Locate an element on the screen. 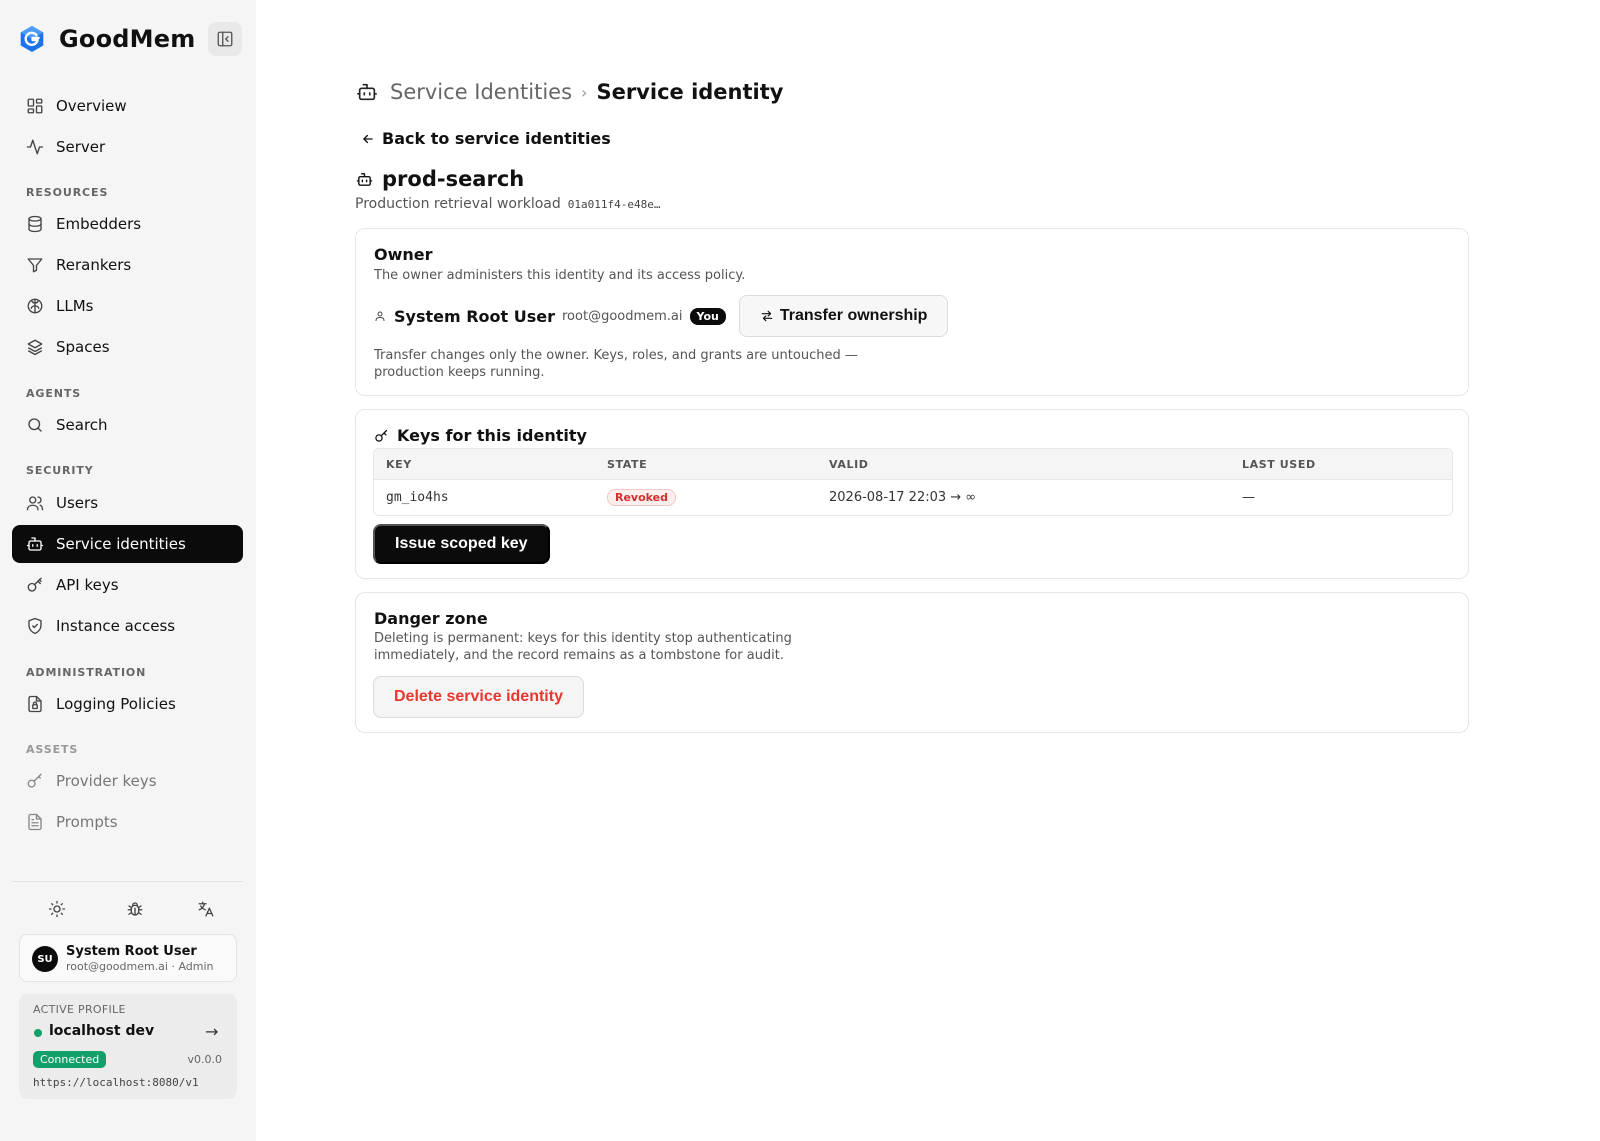 Image resolution: width=1600 pixels, height=1141 pixels. translate-icon is located at coordinates (206, 909).